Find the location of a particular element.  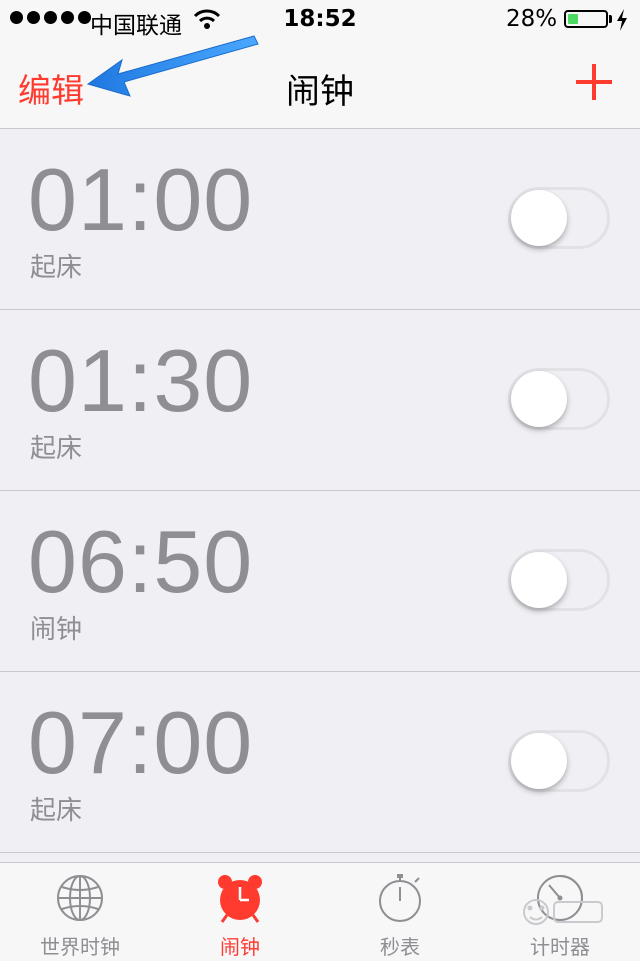

add-alarm-button is located at coordinates (594, 82).